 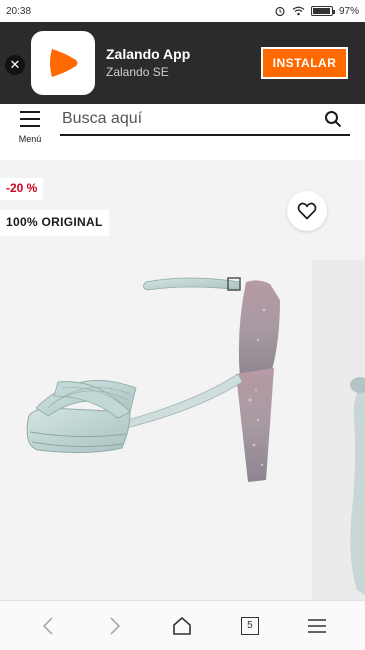 What do you see at coordinates (298, 11) in the screenshot?
I see `wifi-icon` at bounding box center [298, 11].